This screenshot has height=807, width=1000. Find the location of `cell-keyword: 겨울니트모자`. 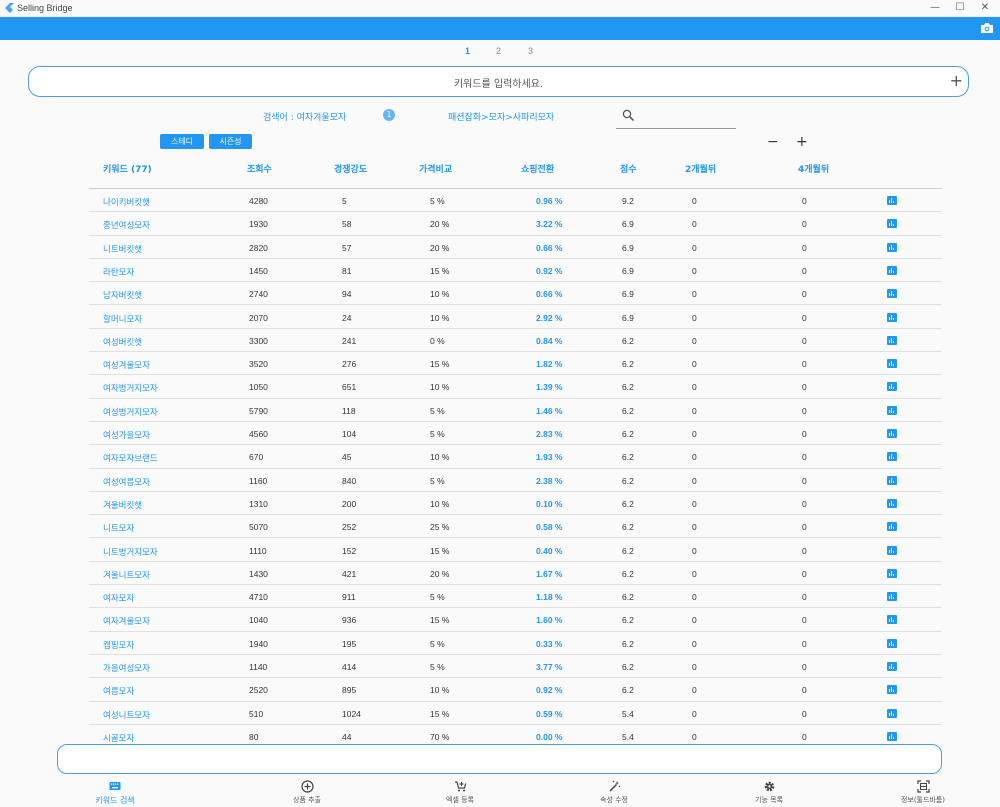

cell-keyword: 겨울니트모자 is located at coordinates (126, 575).